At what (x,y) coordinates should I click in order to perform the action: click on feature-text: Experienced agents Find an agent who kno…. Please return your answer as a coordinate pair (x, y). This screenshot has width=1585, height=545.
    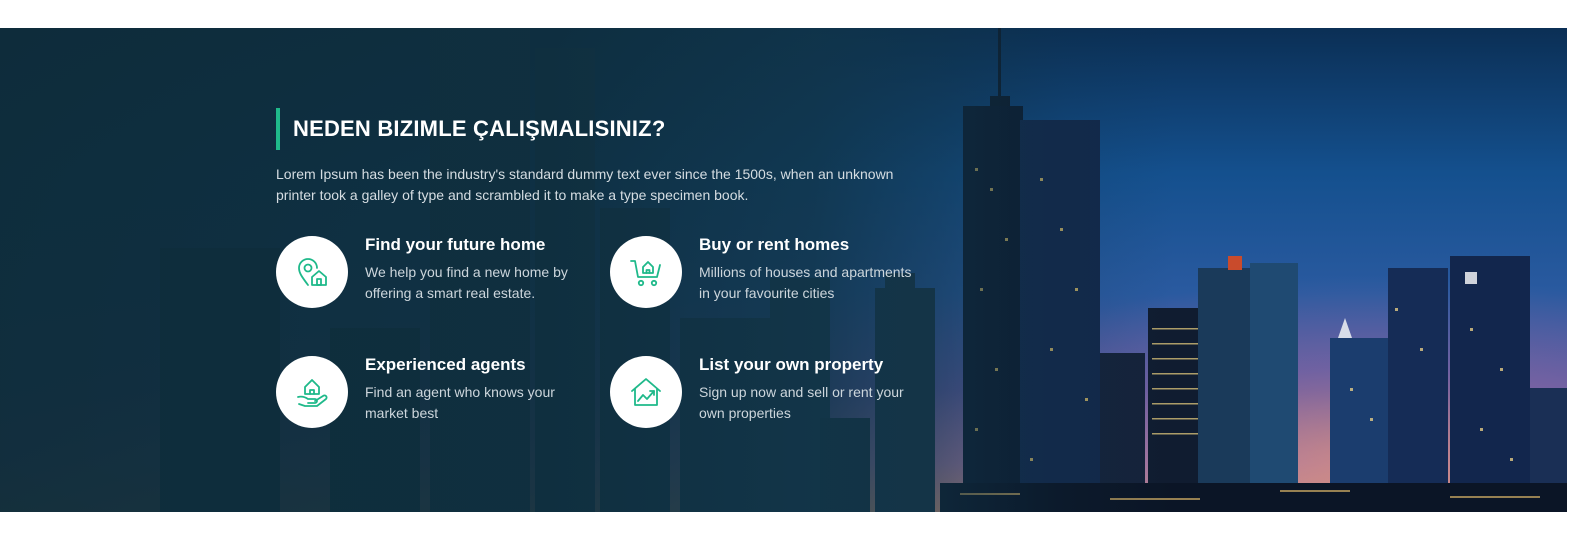
    Looking at the image, I should click on (472, 389).